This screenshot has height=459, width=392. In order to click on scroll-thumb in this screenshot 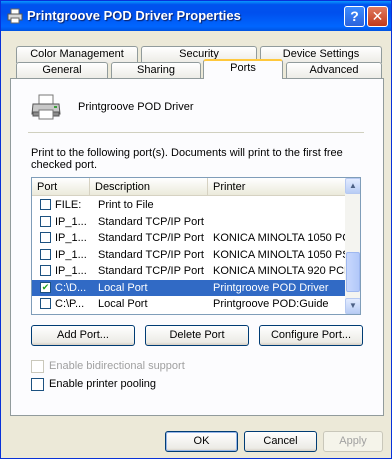, I will do `click(353, 272)`.